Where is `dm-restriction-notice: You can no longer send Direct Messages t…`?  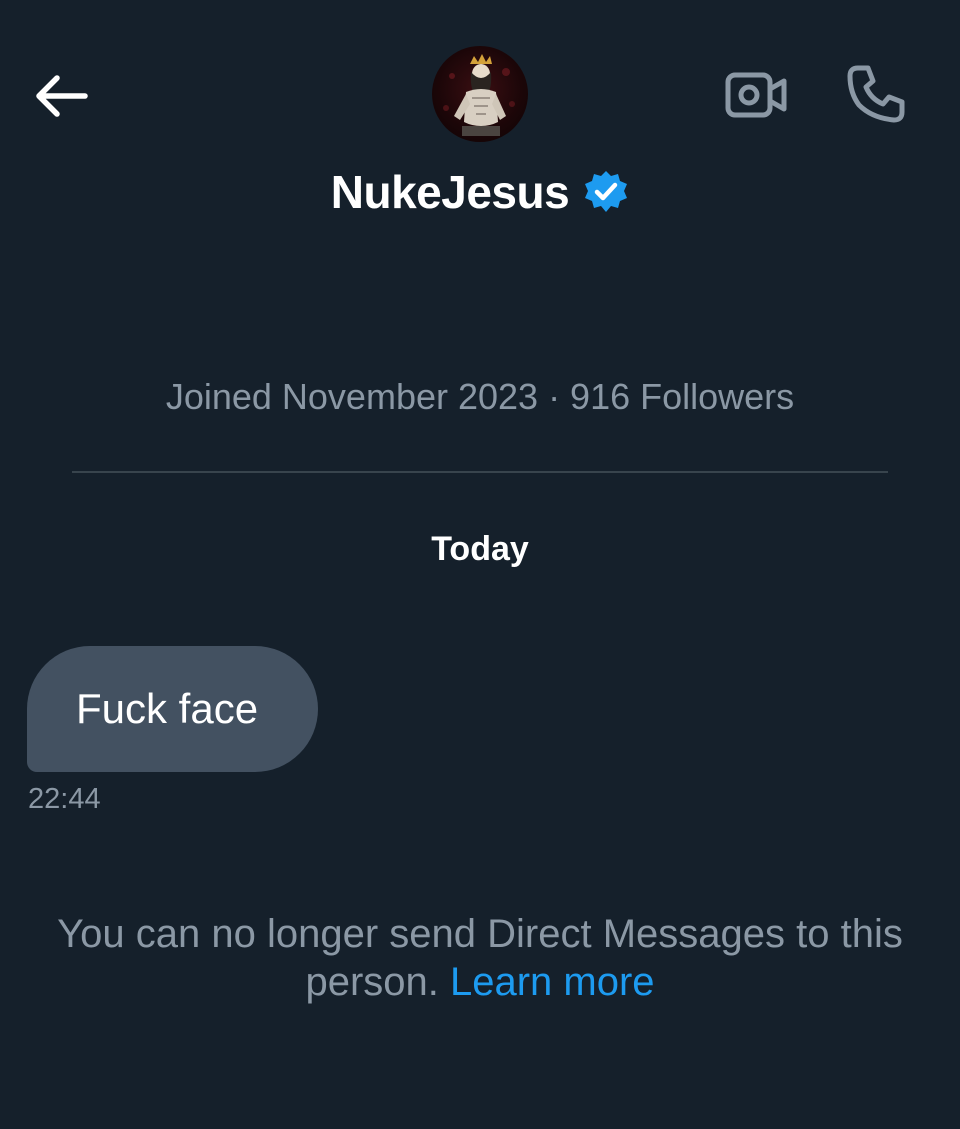 dm-restriction-notice: You can no longer send Direct Messages t… is located at coordinates (480, 958).